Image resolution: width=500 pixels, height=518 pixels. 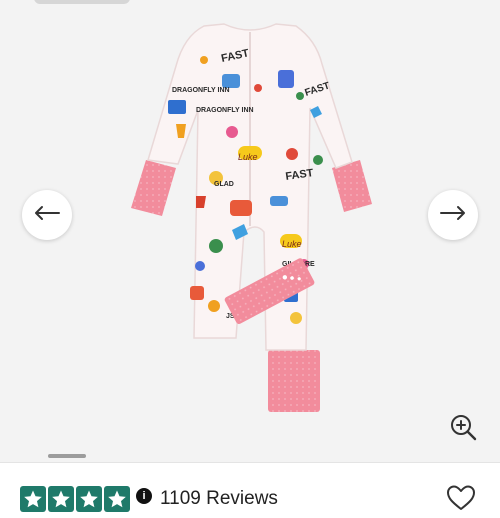 I want to click on left-sleeve-cuff, so click(x=153, y=188).